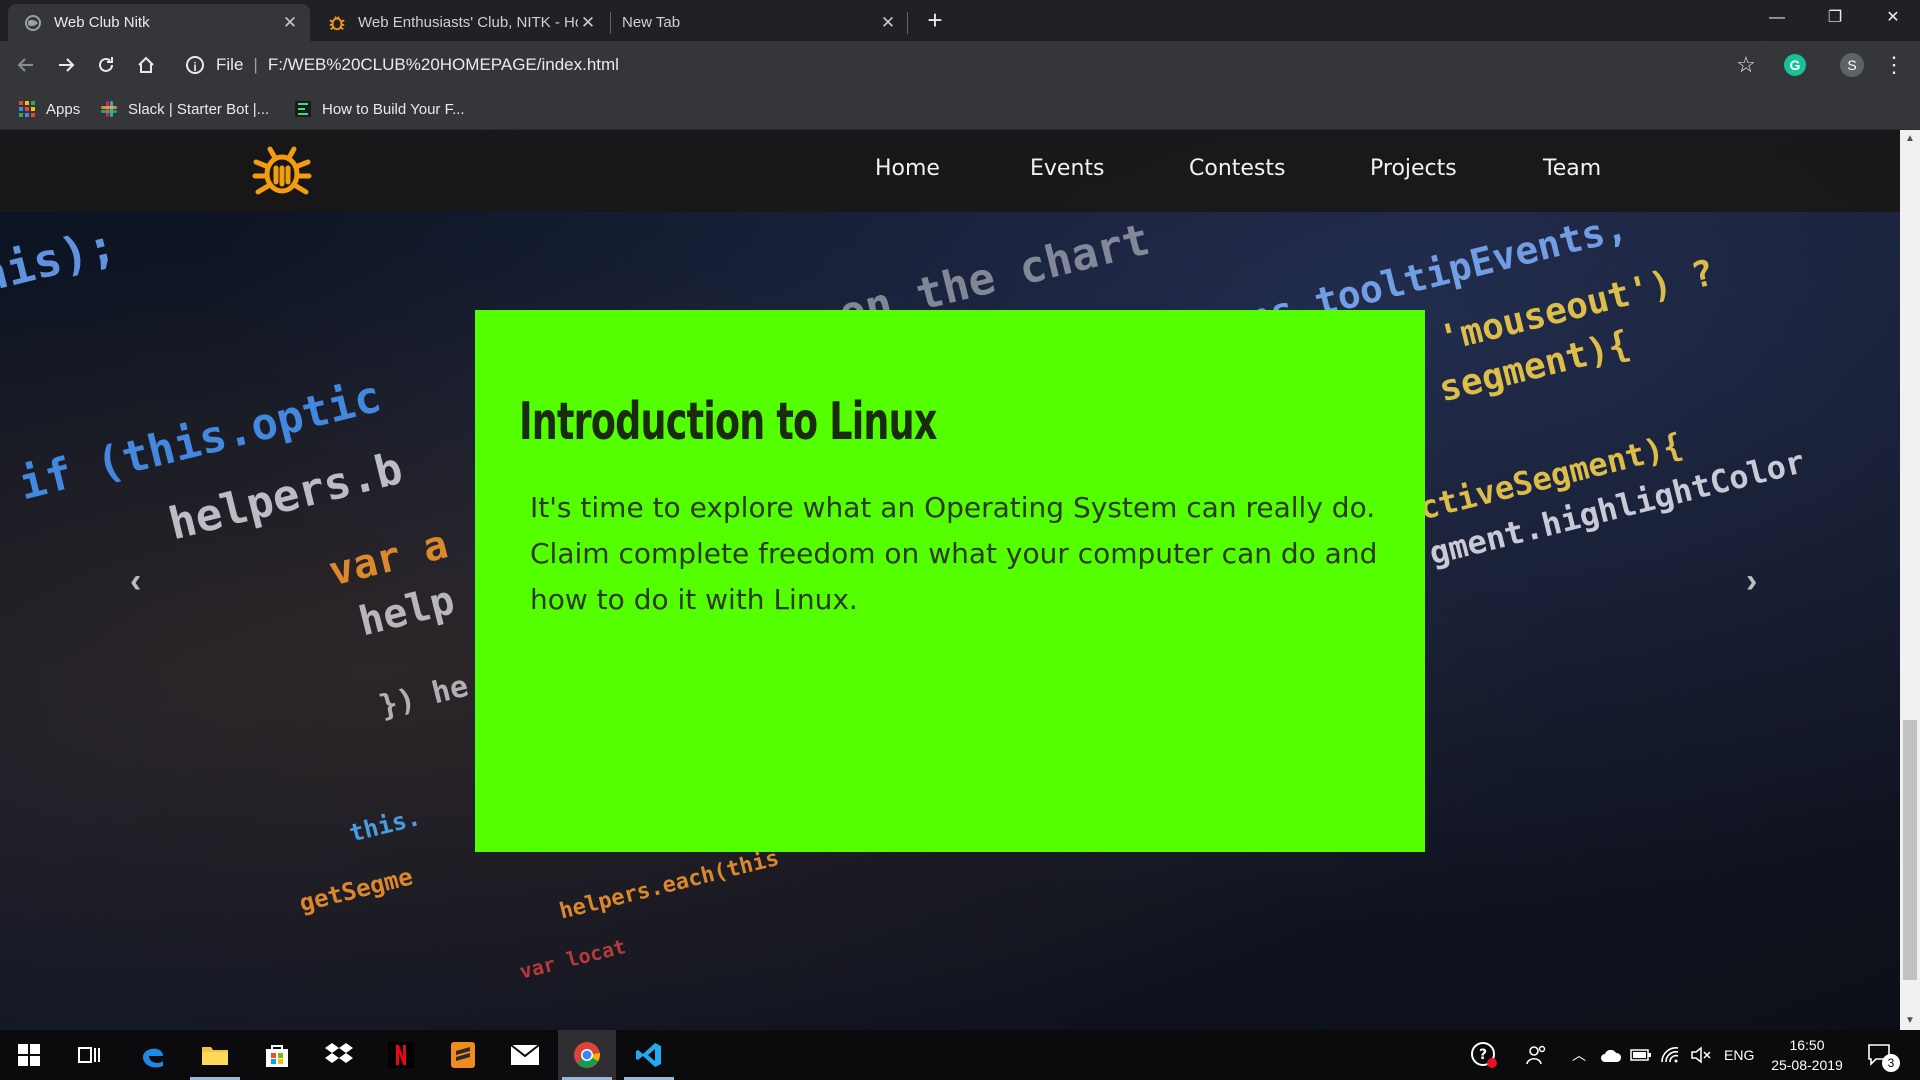 This screenshot has height=1080, width=1920. I want to click on profile-avatar: S, so click(1852, 65).